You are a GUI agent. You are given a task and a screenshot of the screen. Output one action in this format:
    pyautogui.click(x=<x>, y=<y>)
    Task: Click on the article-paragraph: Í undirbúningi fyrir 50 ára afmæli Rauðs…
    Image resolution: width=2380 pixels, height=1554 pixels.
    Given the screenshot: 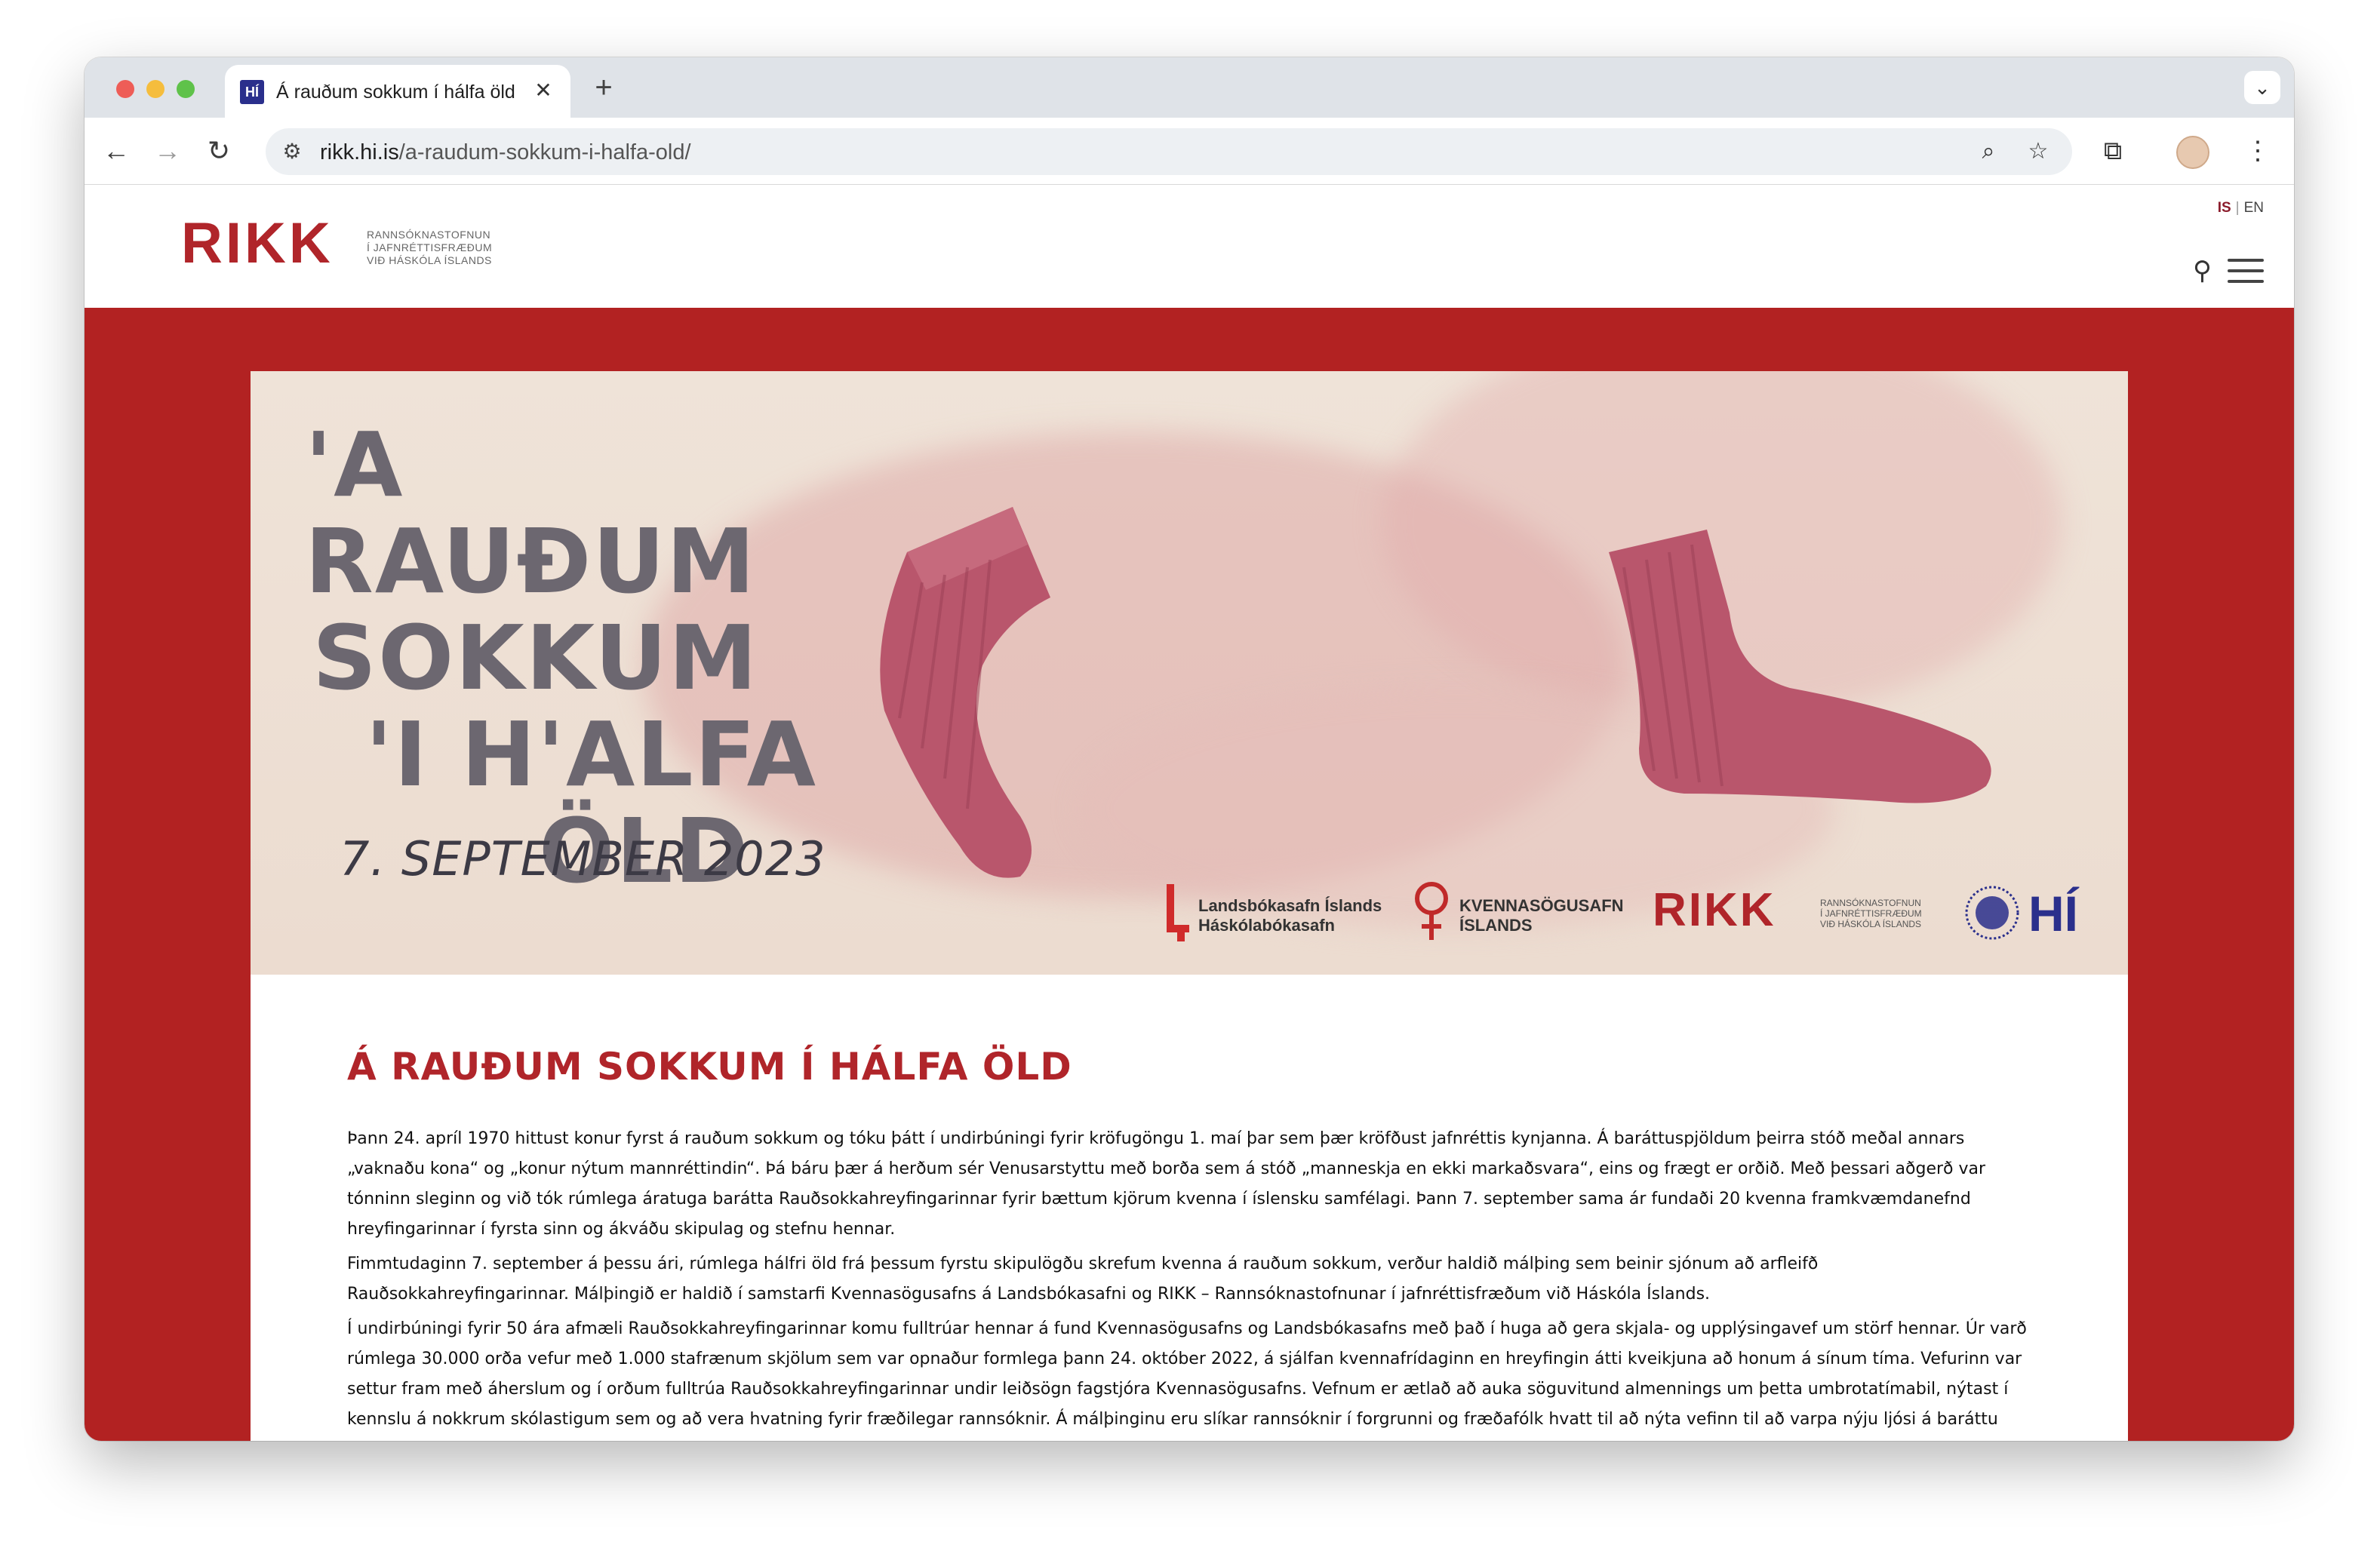 What is the action you would take?
    pyautogui.click(x=1187, y=1380)
    